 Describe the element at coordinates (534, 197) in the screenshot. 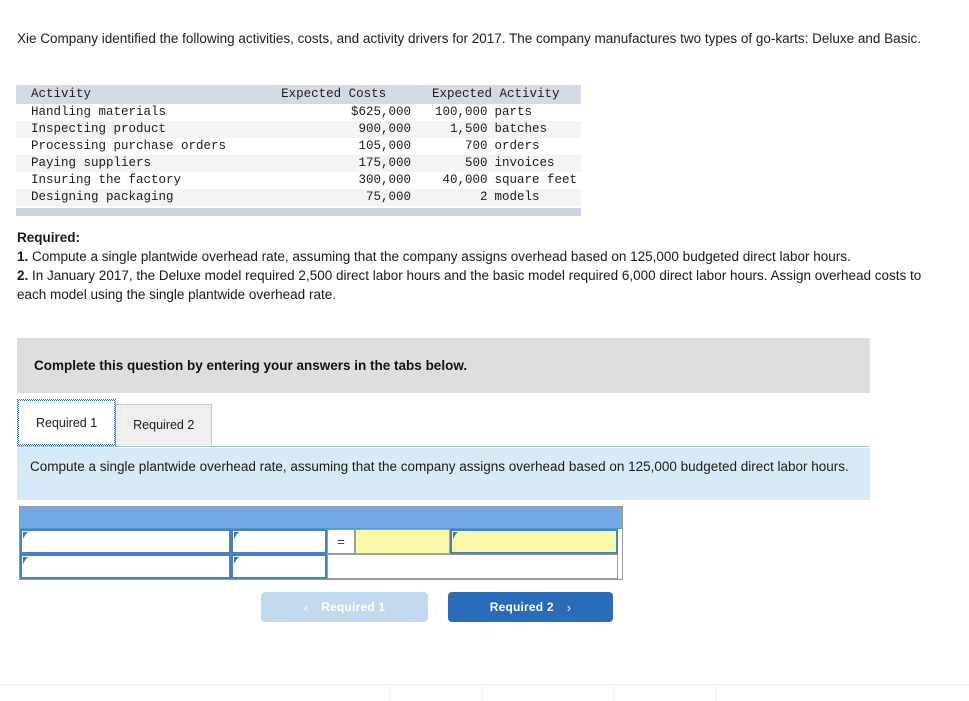

I see `cell-activity-unit: models` at that location.